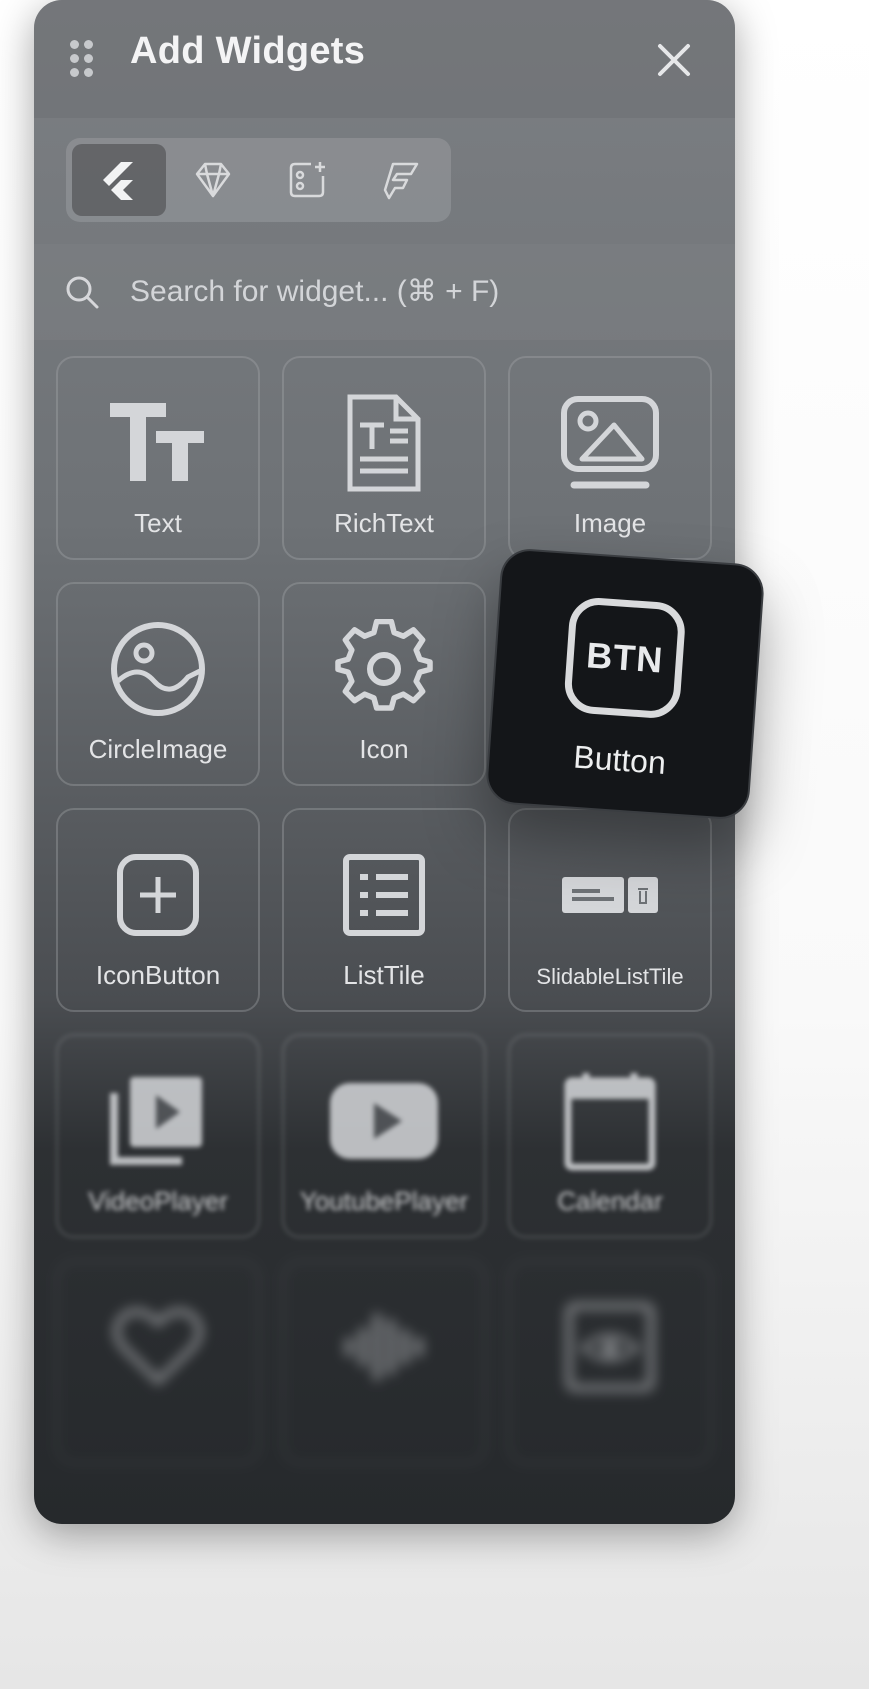  Describe the element at coordinates (384, 1201) in the screenshot. I see `widget-label: YoutubePlayer` at that location.